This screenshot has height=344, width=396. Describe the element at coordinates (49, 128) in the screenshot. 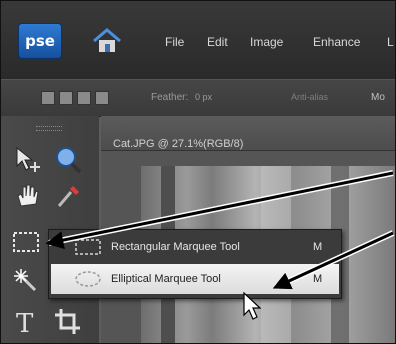

I see `toolbox-grip` at that location.